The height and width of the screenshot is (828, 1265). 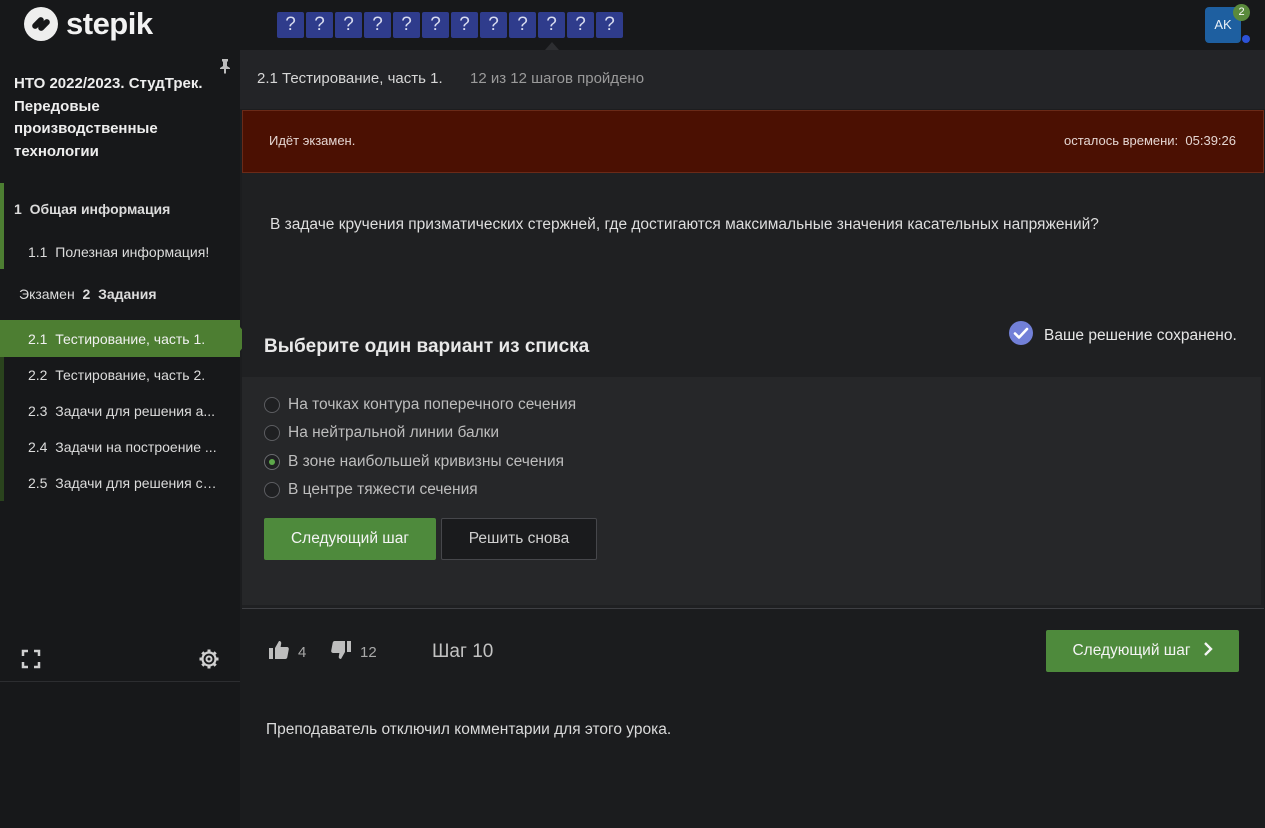 What do you see at coordinates (31, 661) in the screenshot?
I see `fullscreen-icon` at bounding box center [31, 661].